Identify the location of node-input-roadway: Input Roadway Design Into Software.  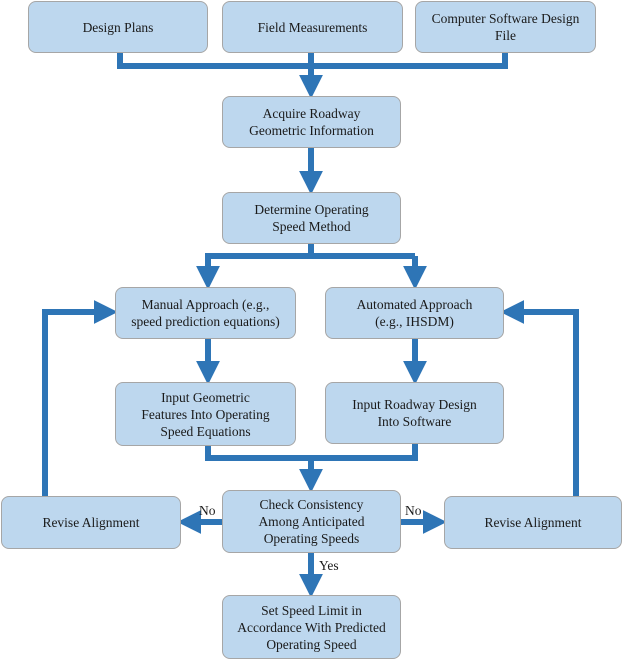
(414, 413).